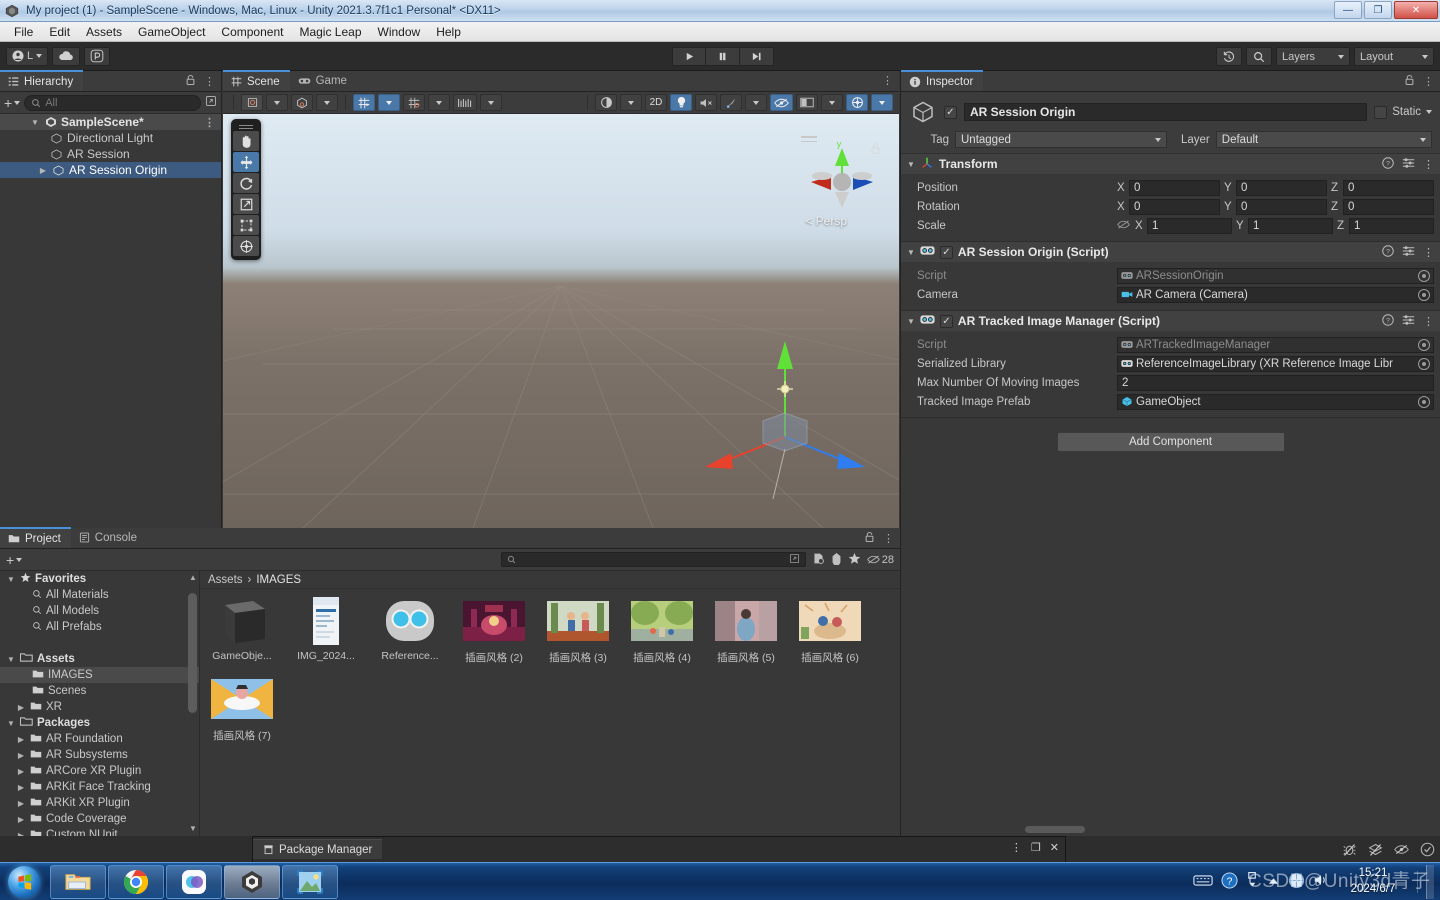 The height and width of the screenshot is (900, 1440). Describe the element at coordinates (35, 537) in the screenshot. I see `tab-project: Project` at that location.